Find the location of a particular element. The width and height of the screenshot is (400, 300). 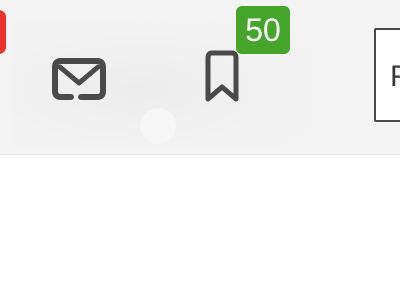

search-input-text: F is located at coordinates (395, 77).